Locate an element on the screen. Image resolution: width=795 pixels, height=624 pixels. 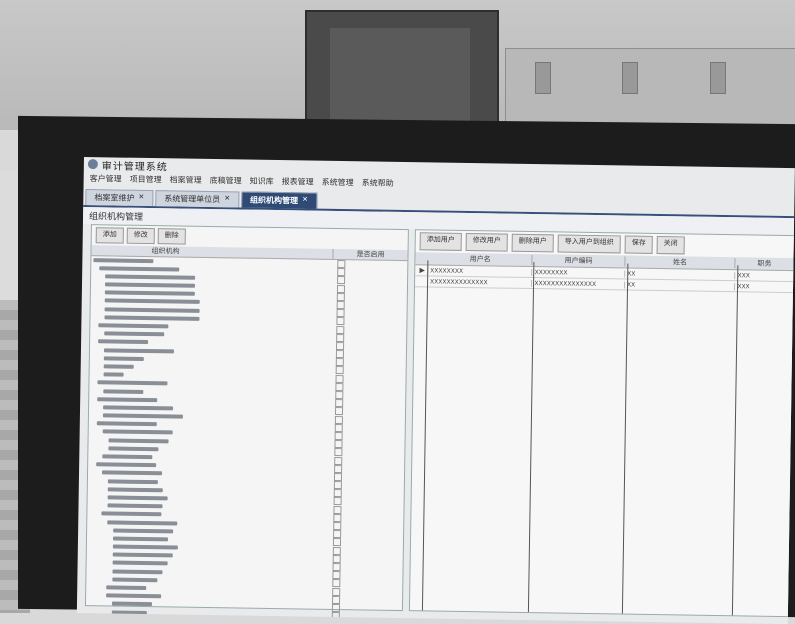
cell-role: XXX is located at coordinates (764, 287).